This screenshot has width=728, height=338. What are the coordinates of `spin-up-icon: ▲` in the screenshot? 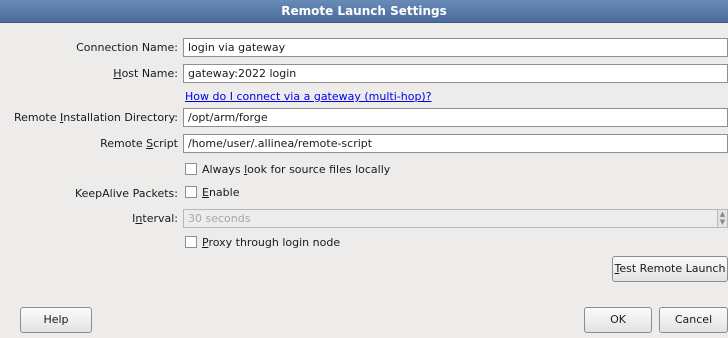 It's located at (722, 214).